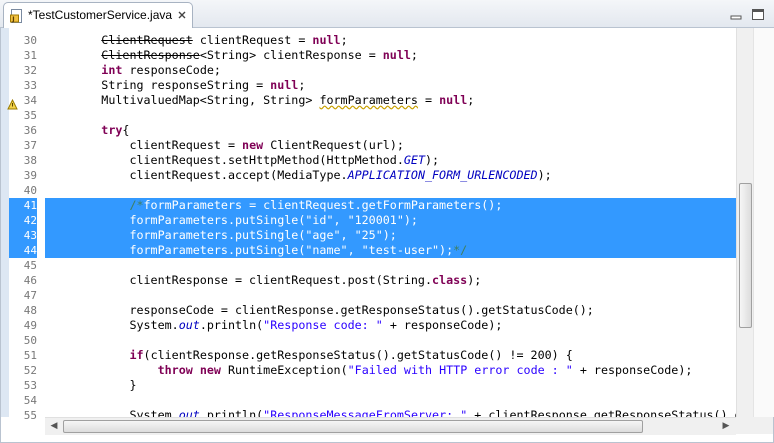  Describe the element at coordinates (133, 70) in the screenshot. I see `code-line: int responseCode;` at that location.